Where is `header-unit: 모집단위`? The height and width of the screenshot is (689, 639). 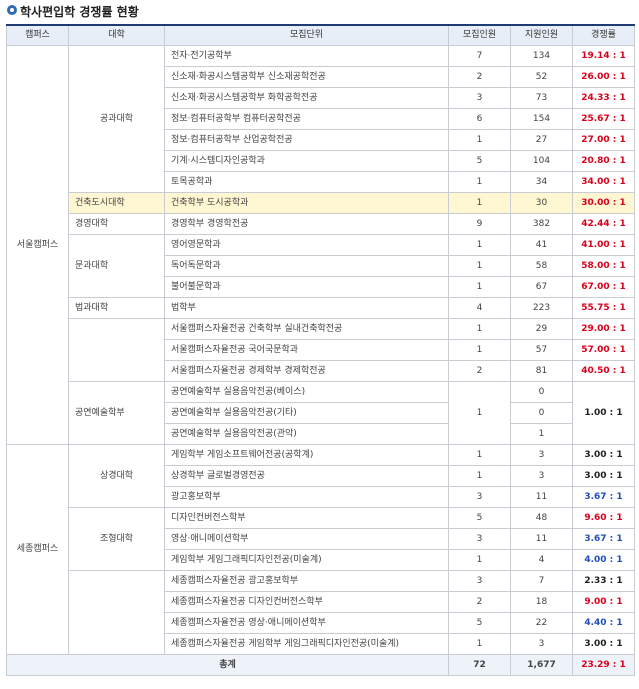 header-unit: 모집단위 is located at coordinates (306, 35).